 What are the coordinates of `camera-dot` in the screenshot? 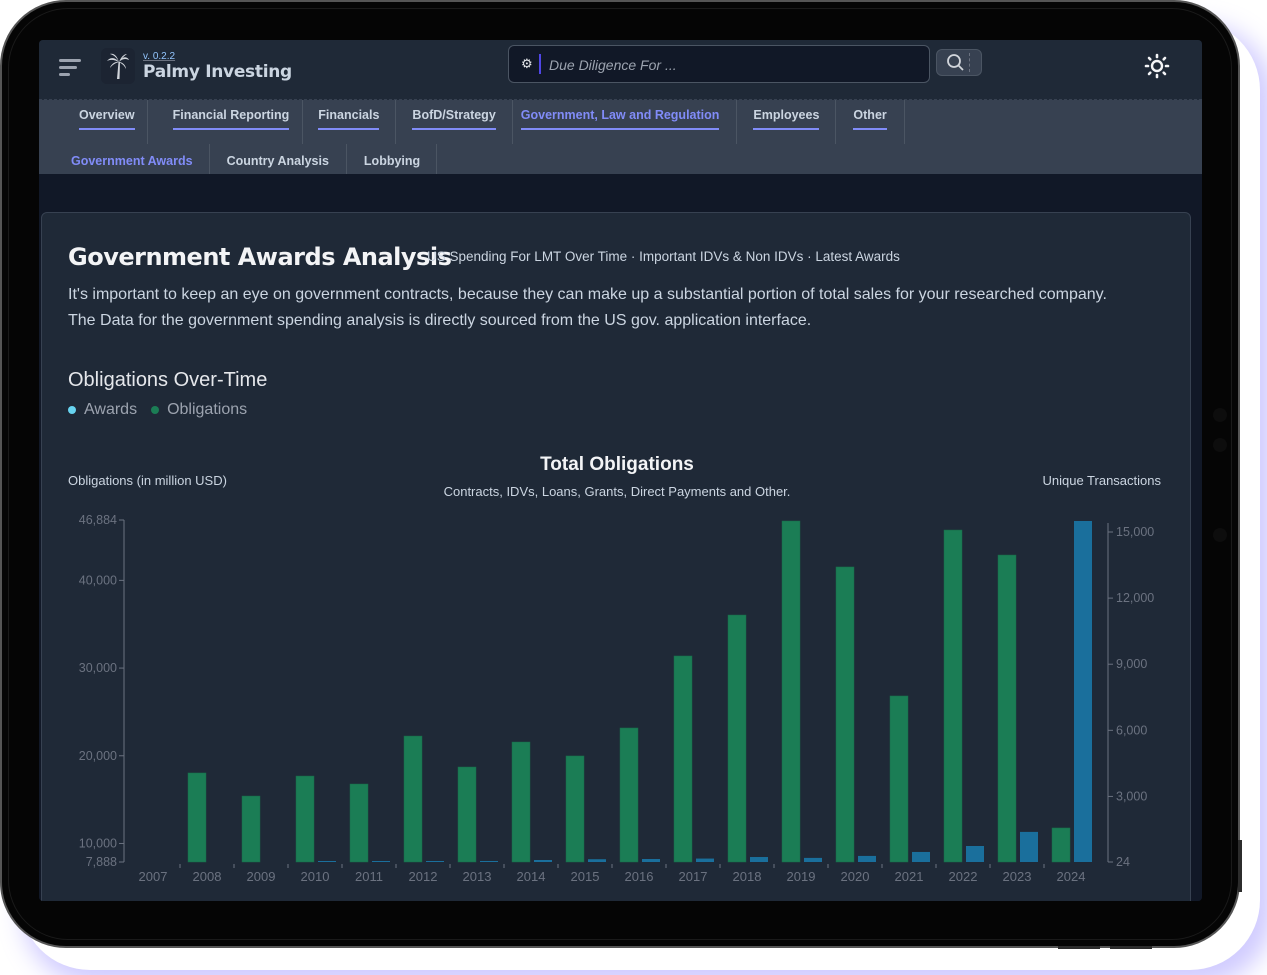 It's located at (1220, 415).